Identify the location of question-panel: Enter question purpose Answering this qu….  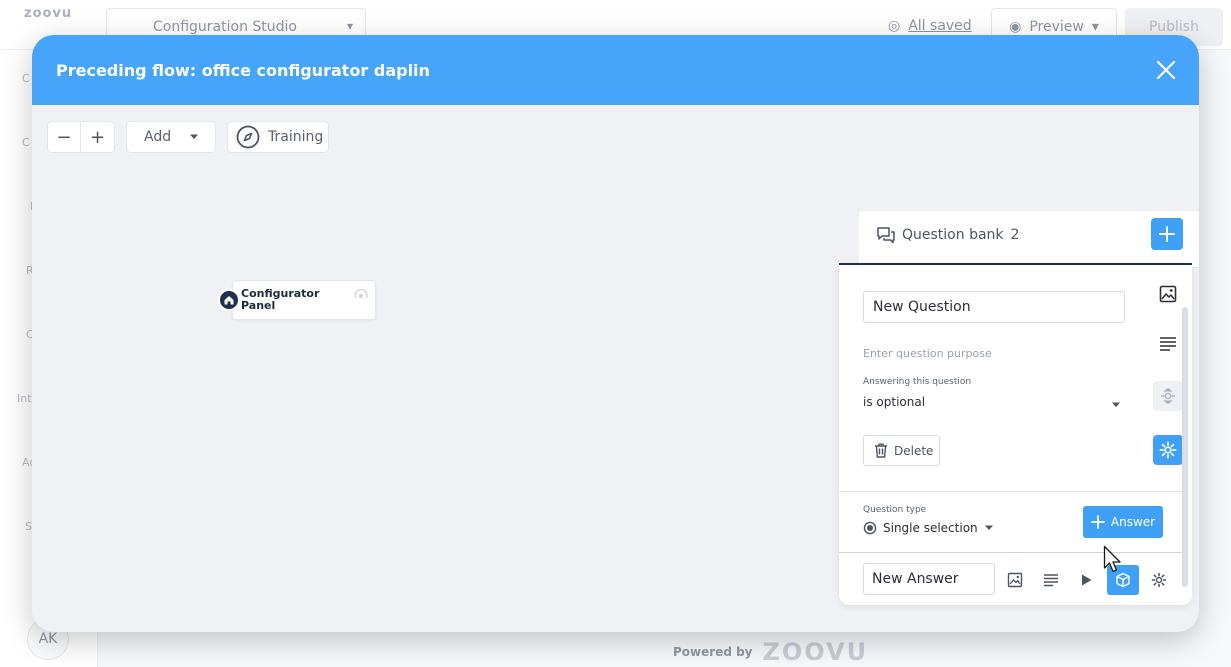
(1015, 434).